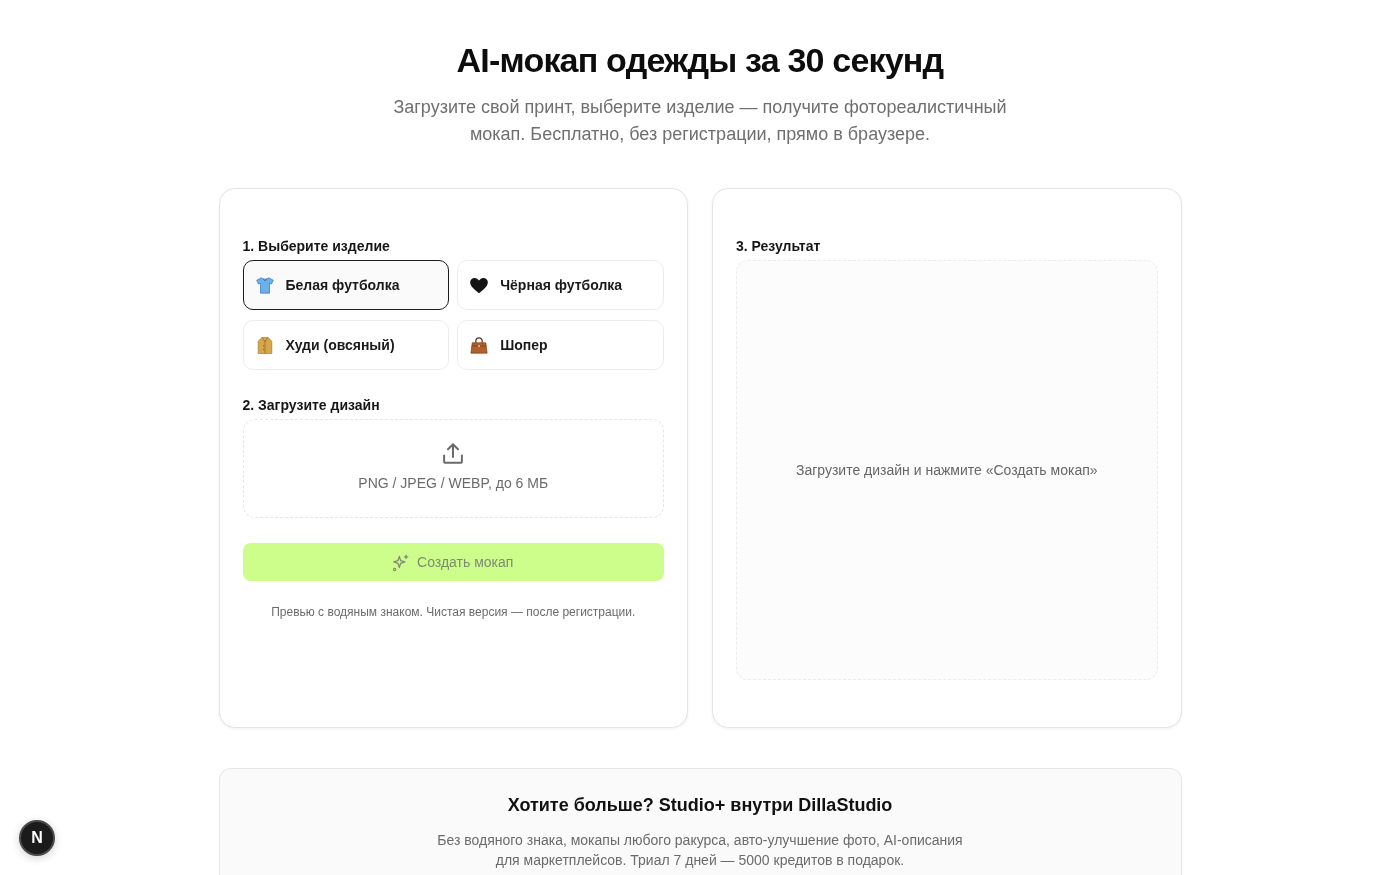 The height and width of the screenshot is (875, 1400). What do you see at coordinates (316, 246) in the screenshot?
I see `section-label: 1. Выберите изделие` at bounding box center [316, 246].